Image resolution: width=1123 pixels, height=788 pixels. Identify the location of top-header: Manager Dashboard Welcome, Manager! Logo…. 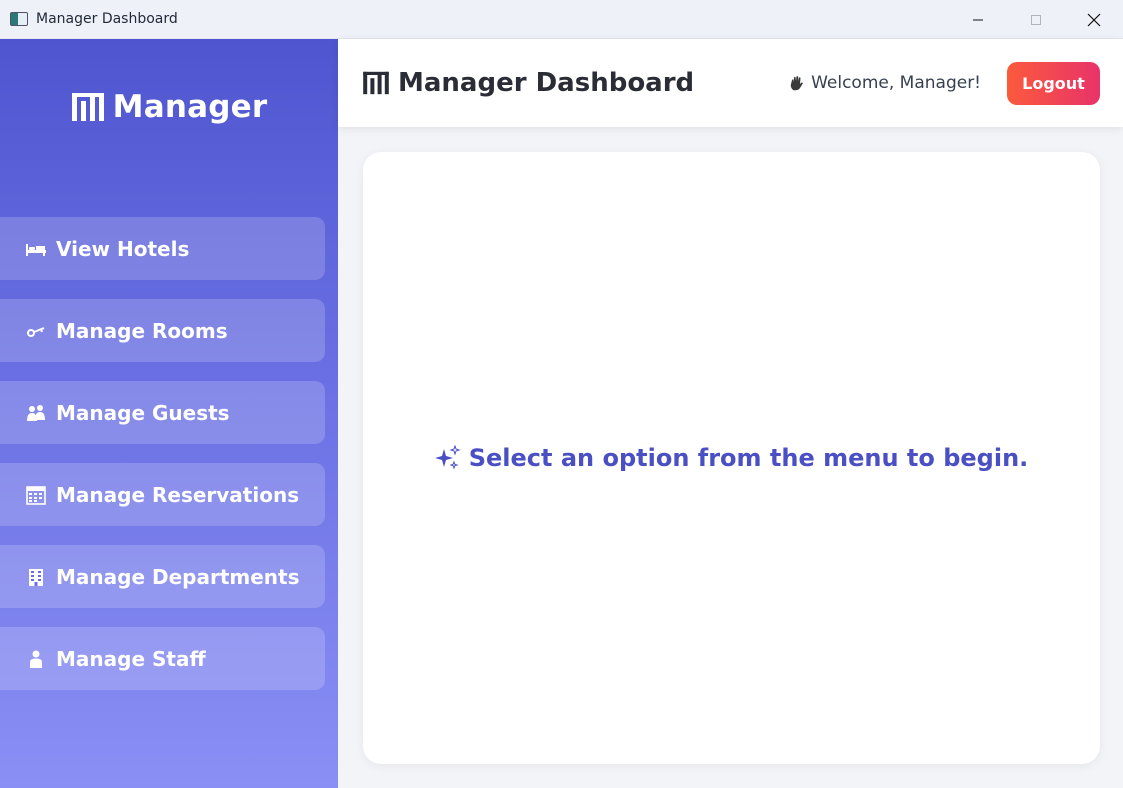
(730, 83).